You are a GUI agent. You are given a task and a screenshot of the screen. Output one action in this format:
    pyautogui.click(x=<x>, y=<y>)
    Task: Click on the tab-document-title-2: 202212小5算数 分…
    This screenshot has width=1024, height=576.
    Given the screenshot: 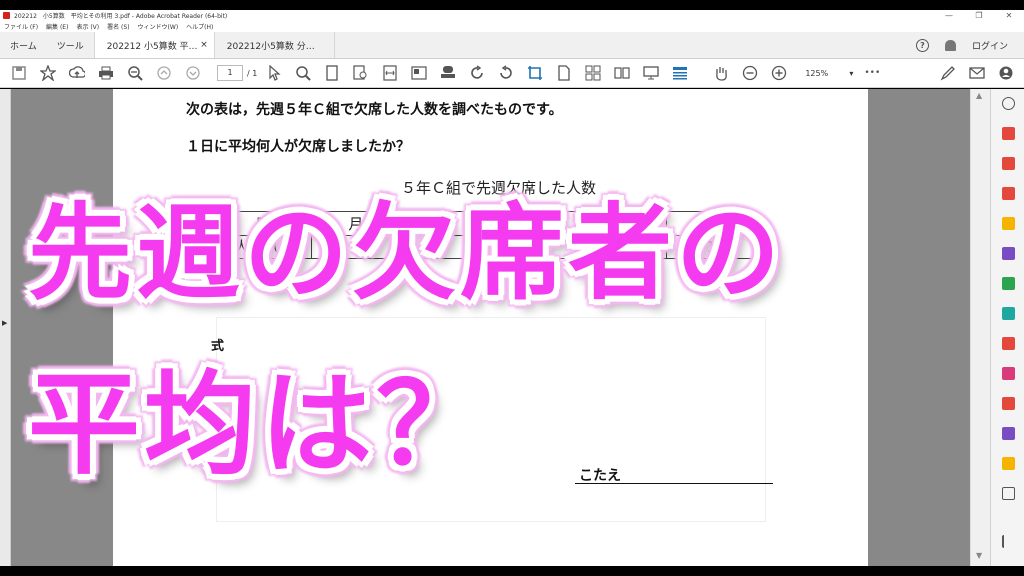 What is the action you would take?
    pyautogui.click(x=270, y=46)
    